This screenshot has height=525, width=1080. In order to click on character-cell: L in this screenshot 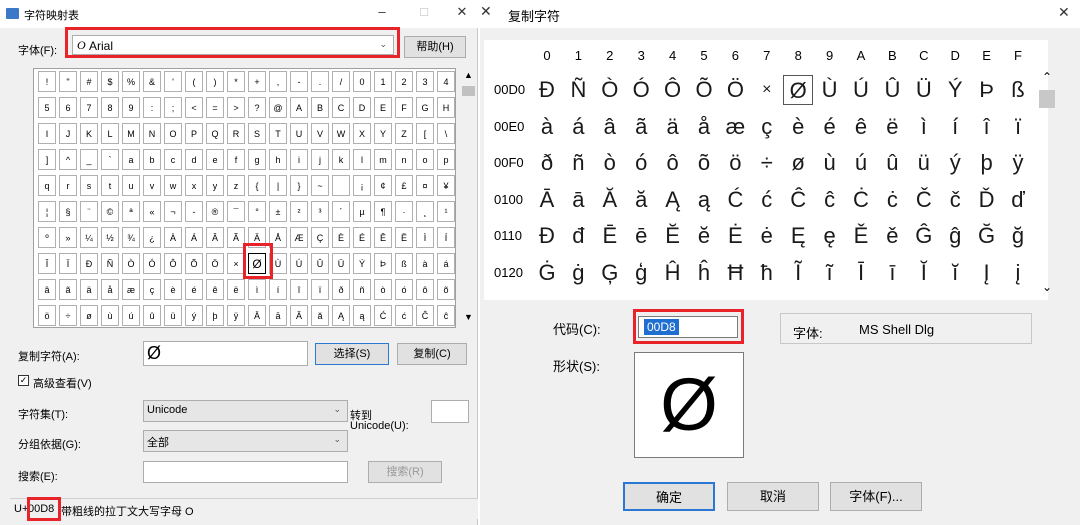, I will do `click(110, 133)`.